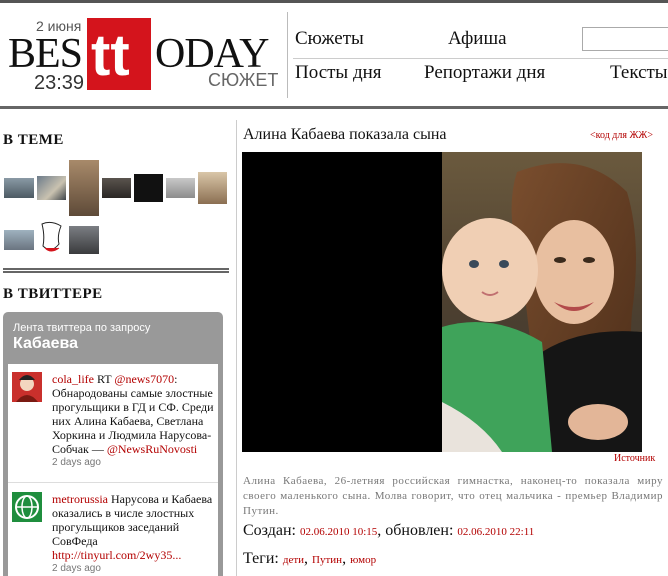 Image resolution: width=668 pixels, height=576 pixels. What do you see at coordinates (80, 499) in the screenshot?
I see `tweet-user-link: metrorussia` at bounding box center [80, 499].